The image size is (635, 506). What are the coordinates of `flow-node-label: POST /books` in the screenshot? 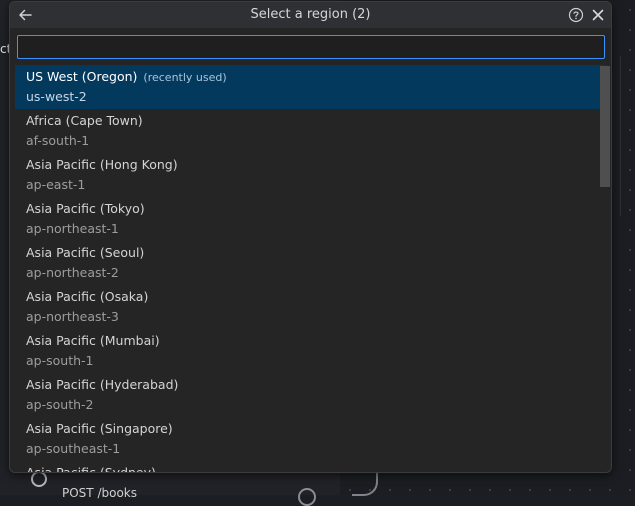 It's located at (99, 493).